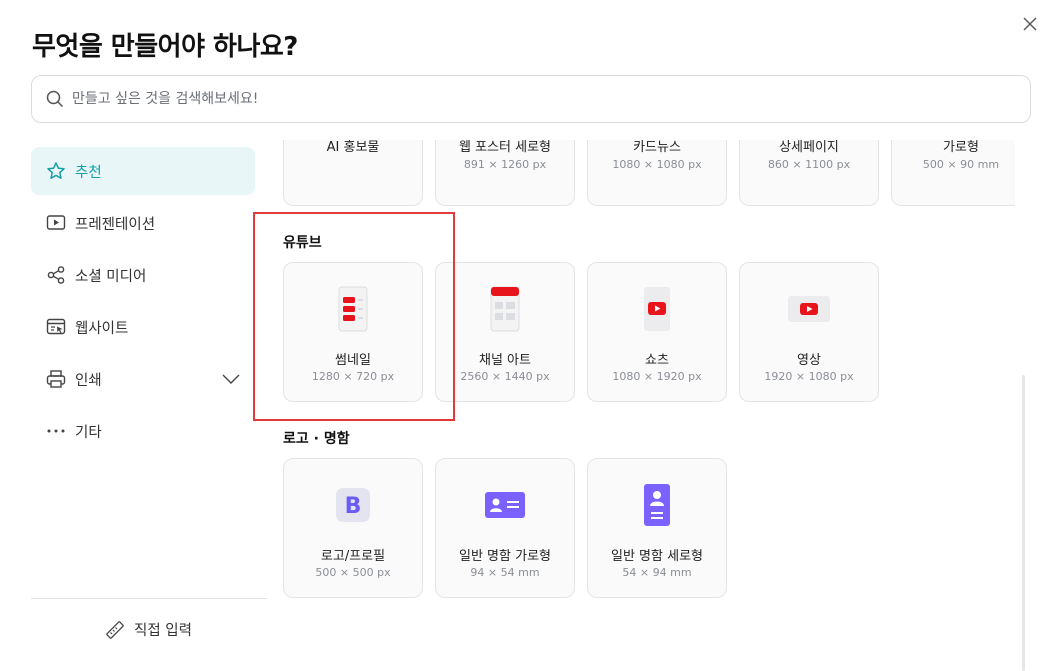 The width and height of the screenshot is (1062, 671). I want to click on sidebar-item-label: 웹사이트, so click(102, 328).